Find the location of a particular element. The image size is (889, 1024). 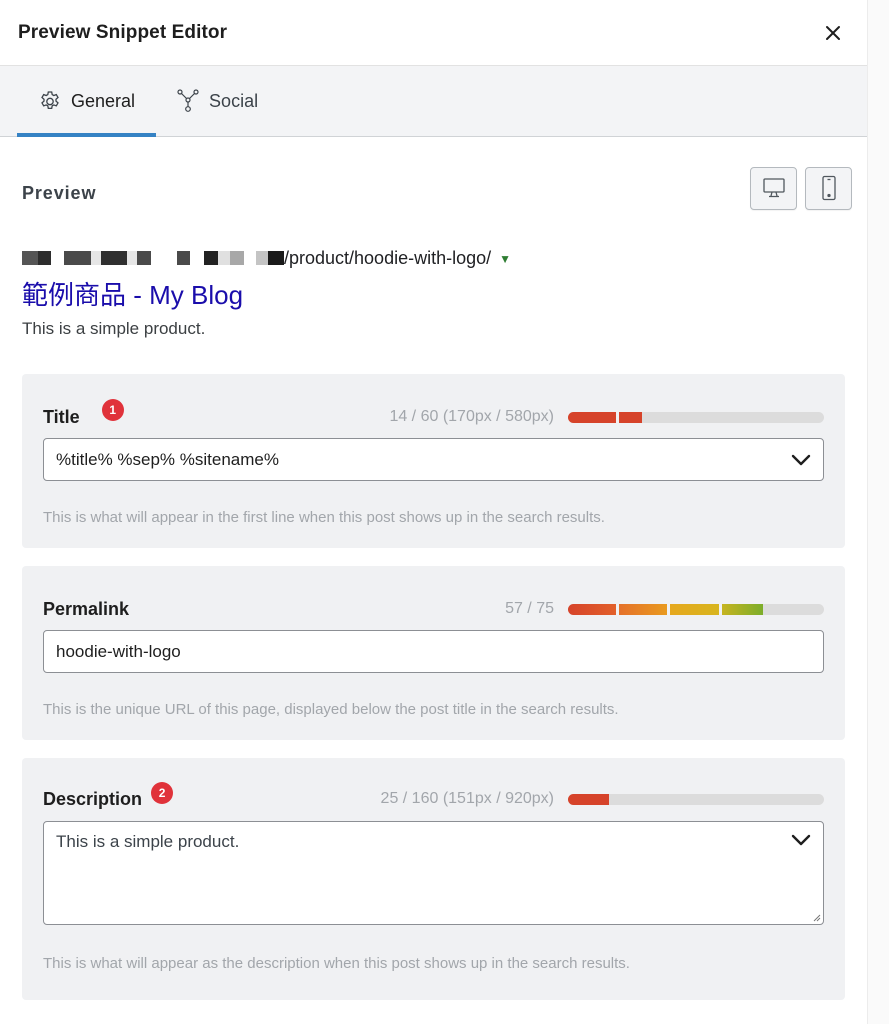

permalink-counter-text: 57 / 75 is located at coordinates (529, 608).